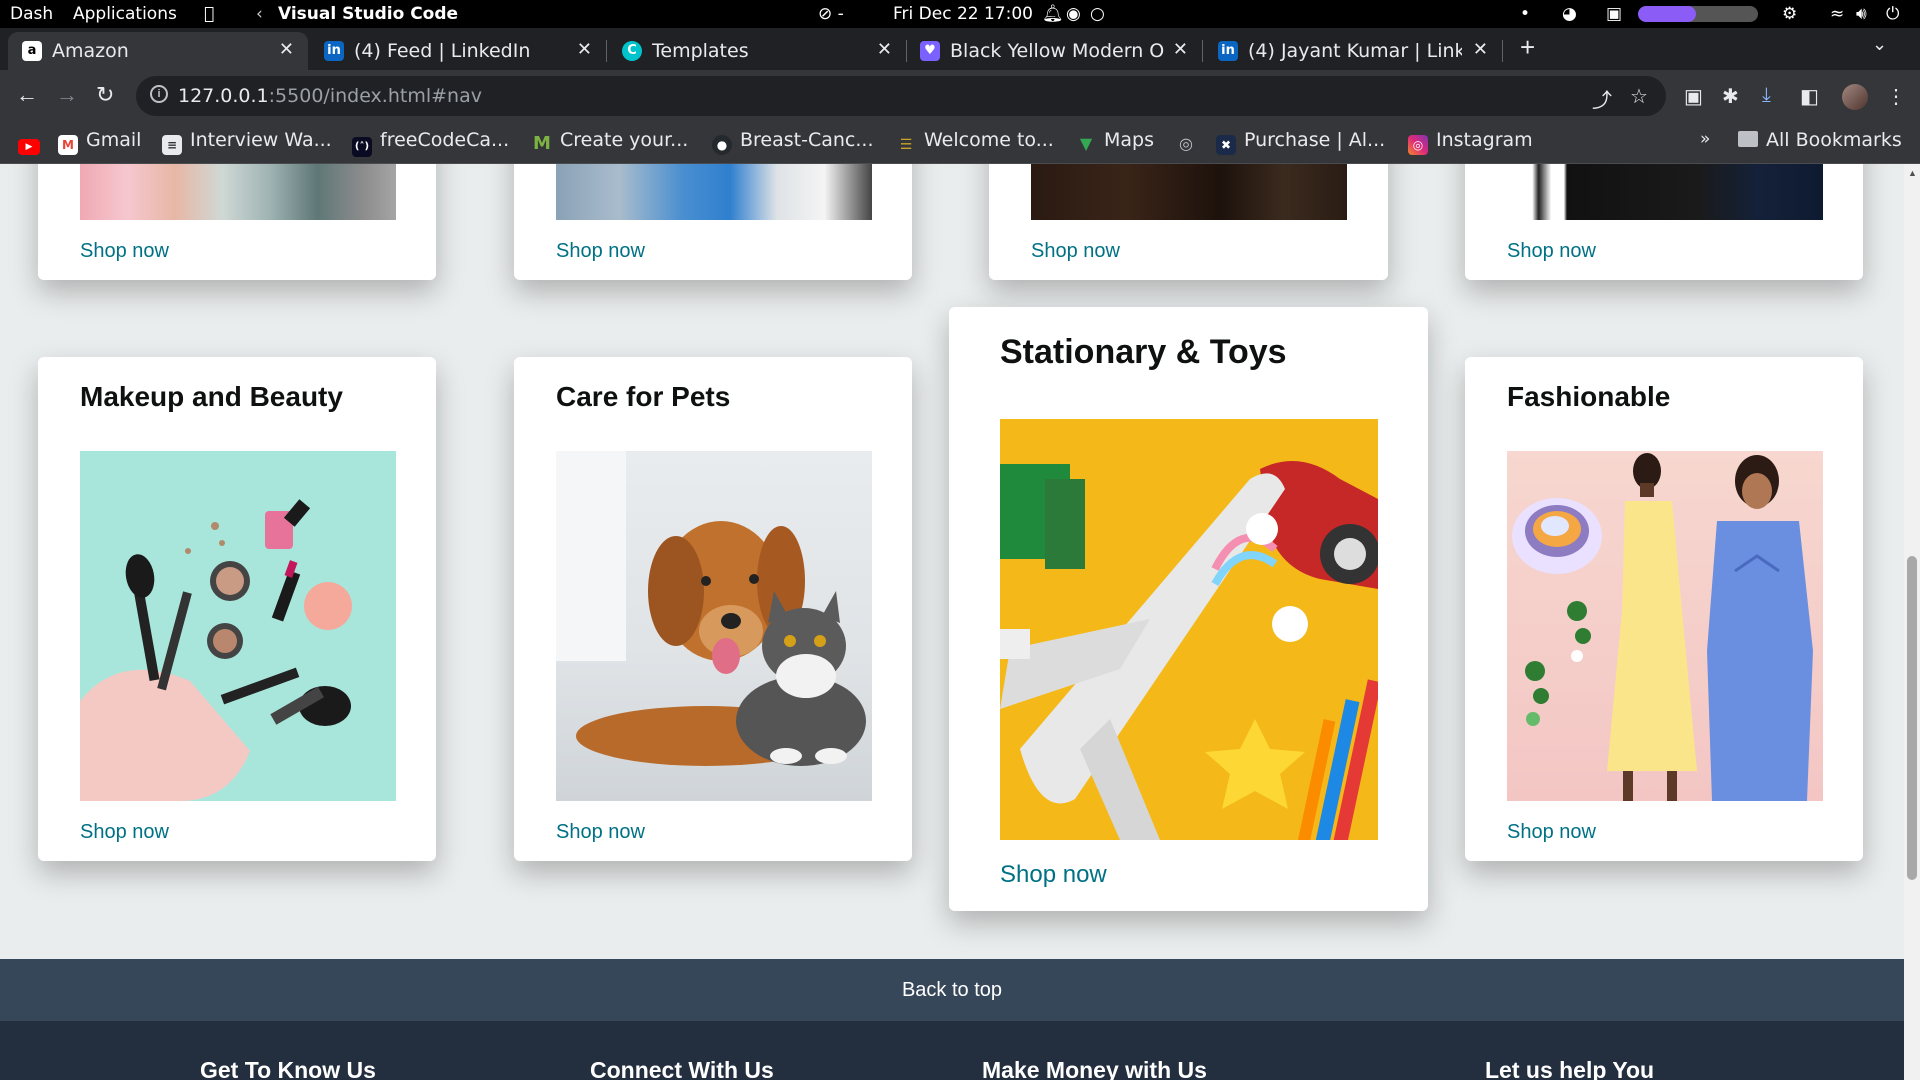 This screenshot has width=1920, height=1080. I want to click on battery-bar, so click(1698, 14).